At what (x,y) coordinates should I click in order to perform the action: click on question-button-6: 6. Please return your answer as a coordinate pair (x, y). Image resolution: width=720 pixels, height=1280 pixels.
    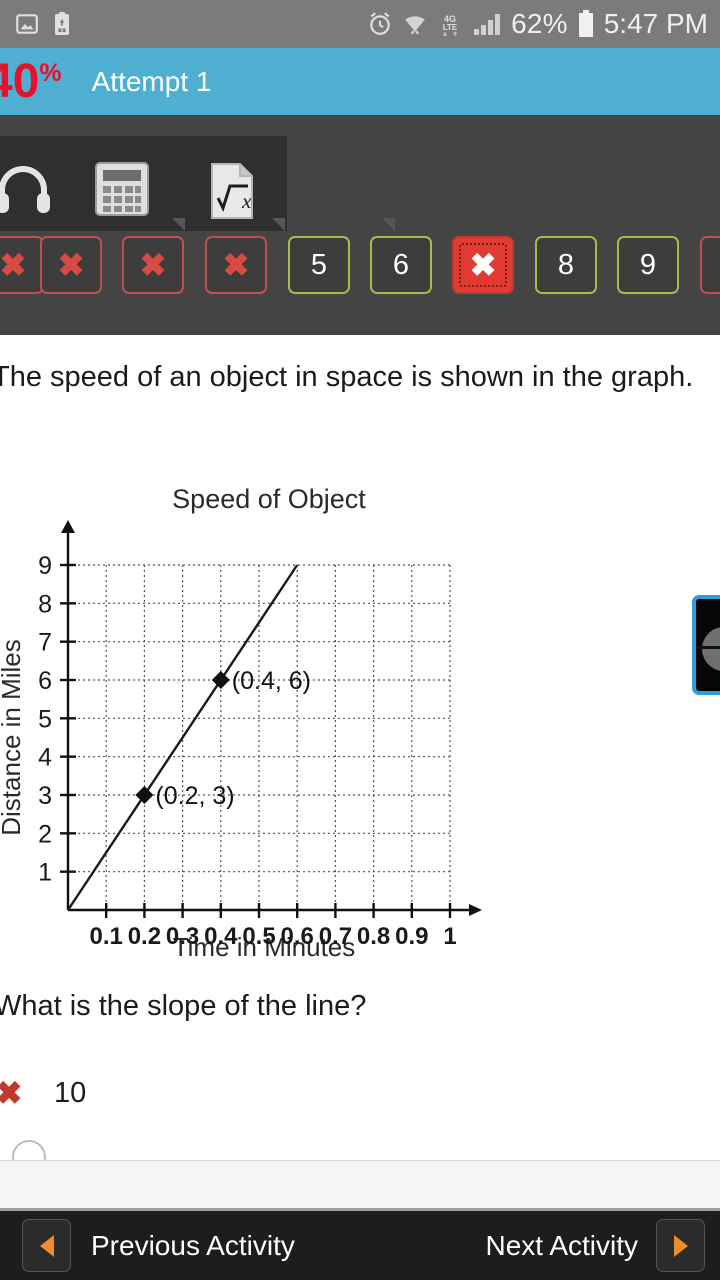
    Looking at the image, I should click on (401, 265).